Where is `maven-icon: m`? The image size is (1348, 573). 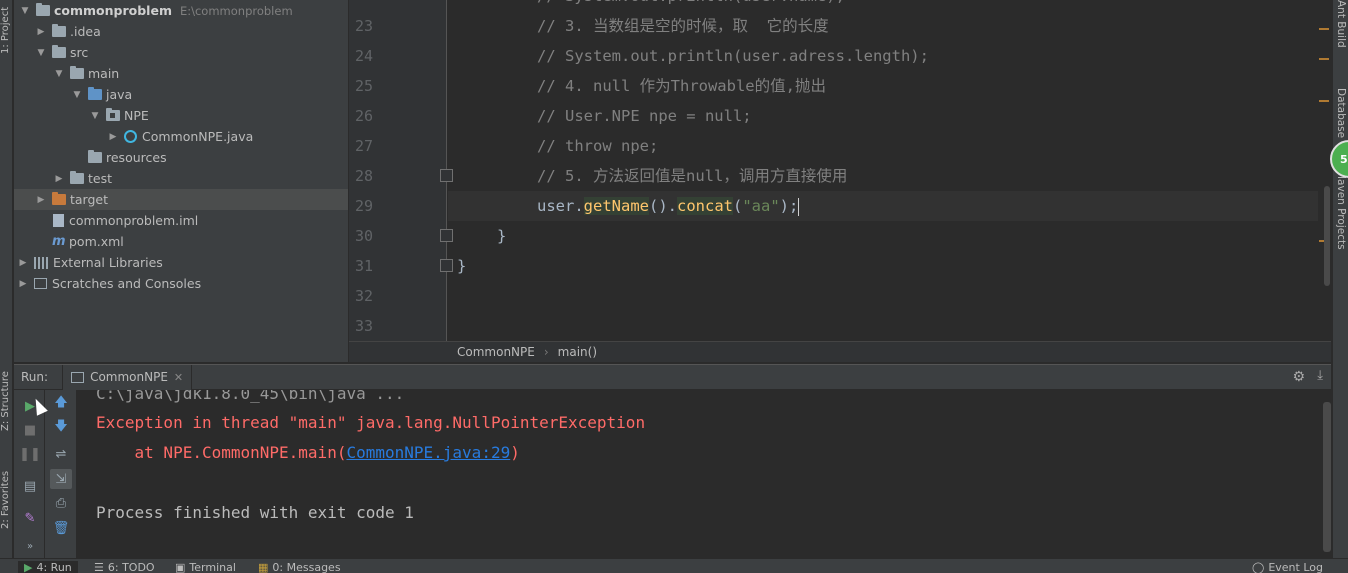 maven-icon: m is located at coordinates (59, 241).